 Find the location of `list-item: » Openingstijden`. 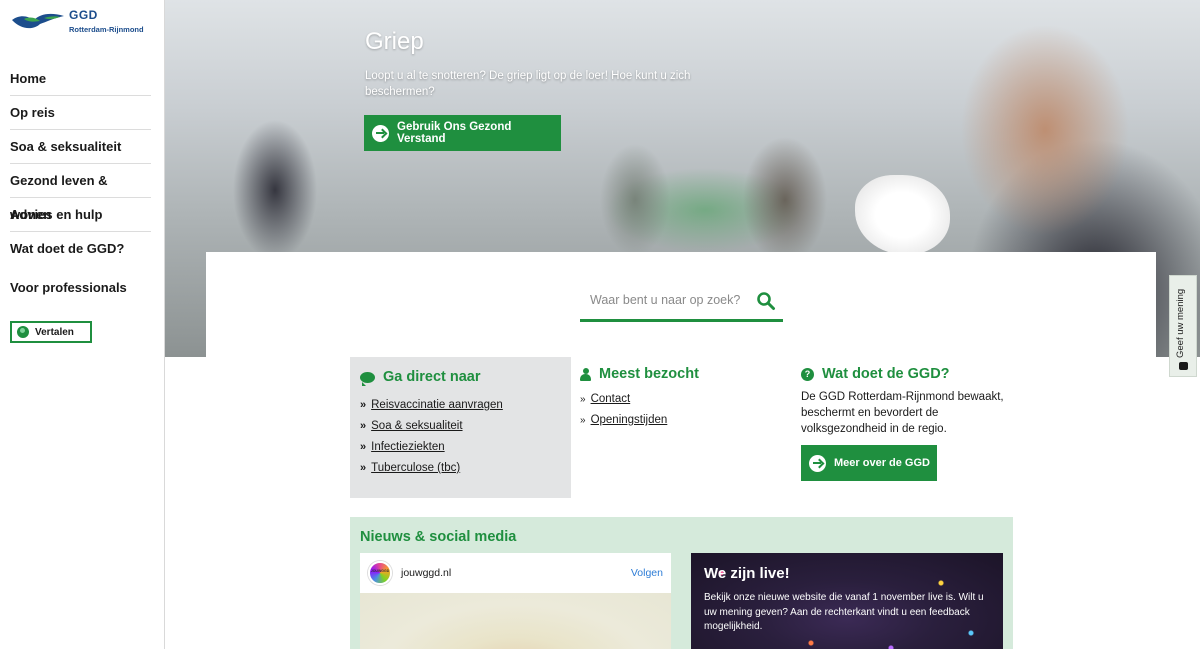

list-item: » Openingstijden is located at coordinates (623, 420).